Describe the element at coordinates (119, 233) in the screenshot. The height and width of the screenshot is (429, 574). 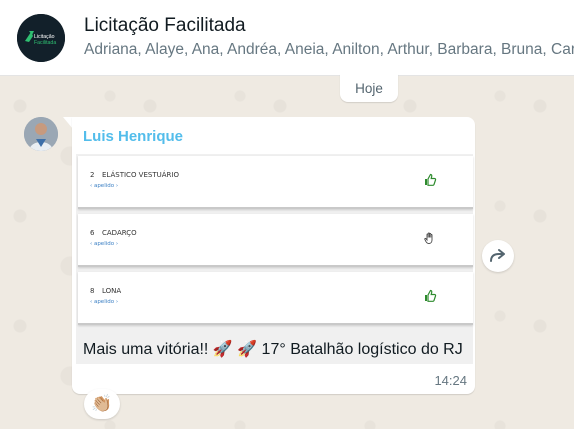
I see `item-name: CADARÇO` at that location.